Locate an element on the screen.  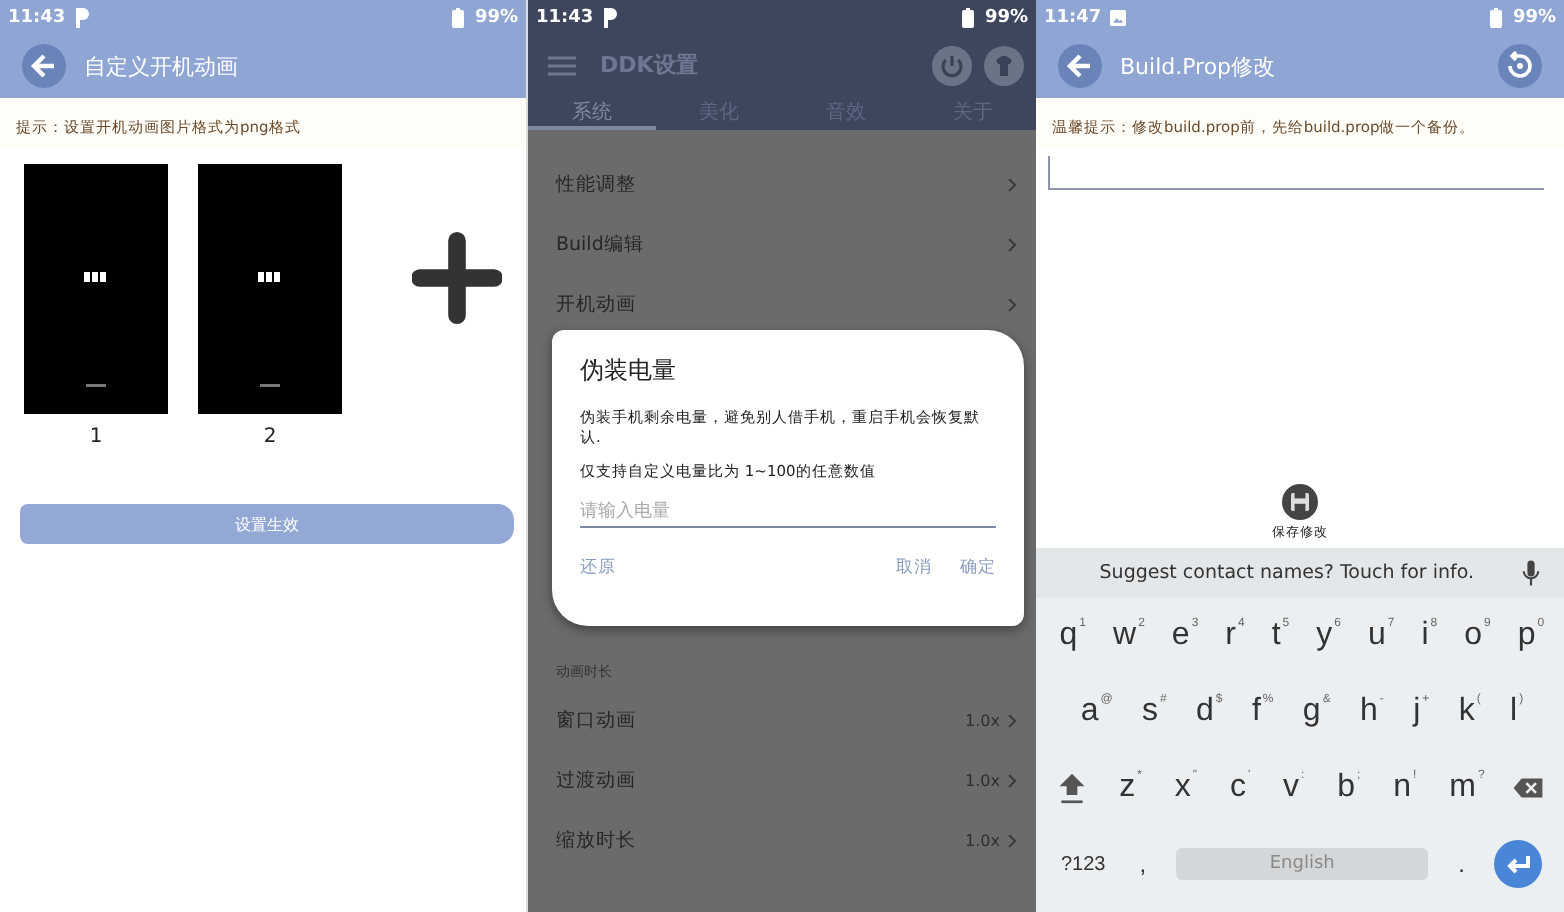
input-field: 请输入电量 is located at coordinates (788, 513).